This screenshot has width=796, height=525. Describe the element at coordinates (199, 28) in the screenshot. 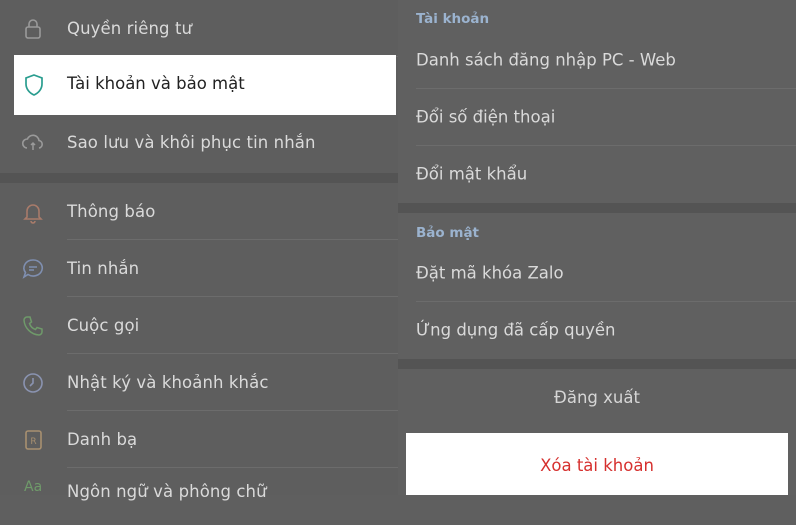

I see `menu-item-privacy: Quyền riêng tư` at that location.